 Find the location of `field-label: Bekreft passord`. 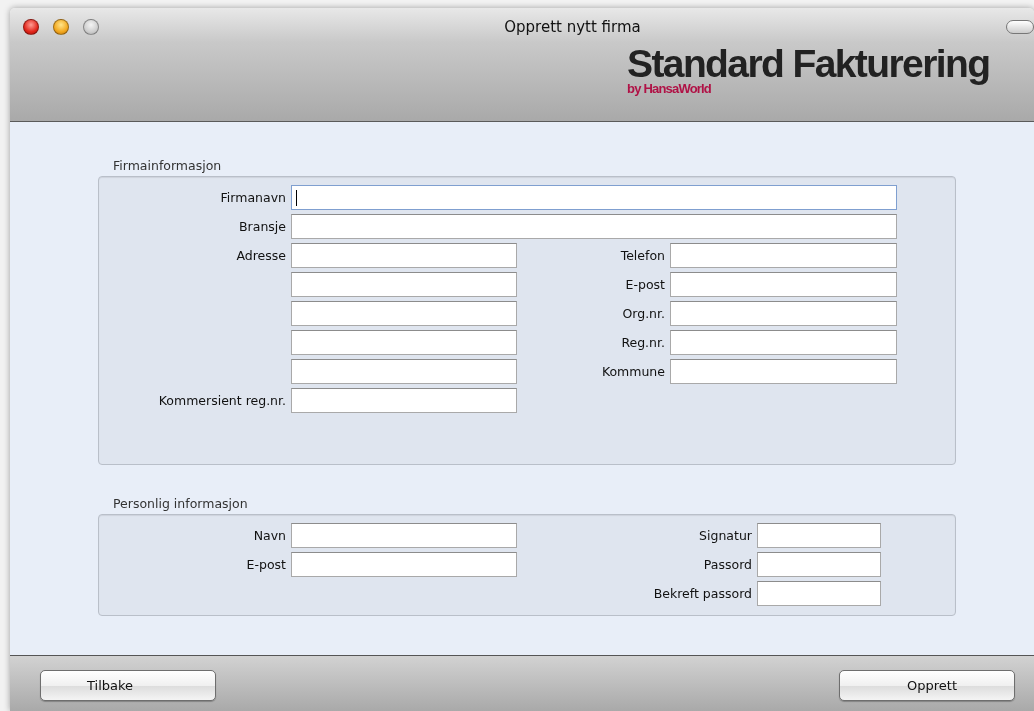

field-label: Bekreft passord is located at coordinates (702, 593).